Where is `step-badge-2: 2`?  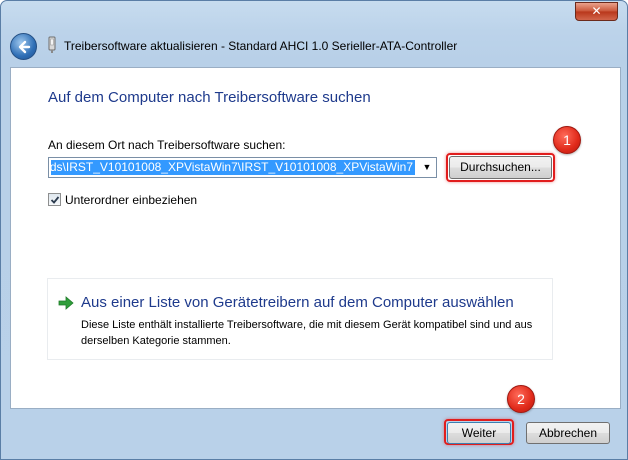 step-badge-2: 2 is located at coordinates (521, 399).